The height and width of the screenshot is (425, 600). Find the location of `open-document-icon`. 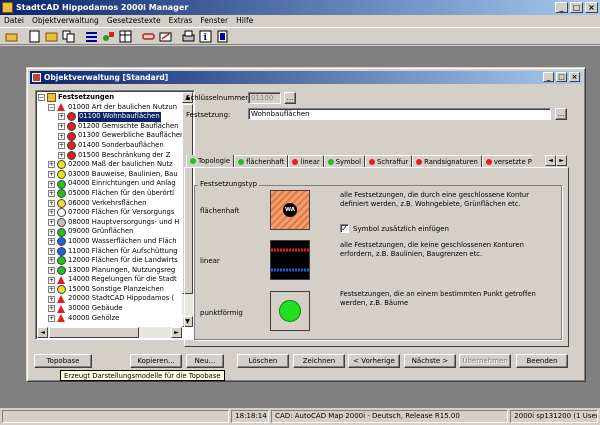

open-document-icon is located at coordinates (51, 36).